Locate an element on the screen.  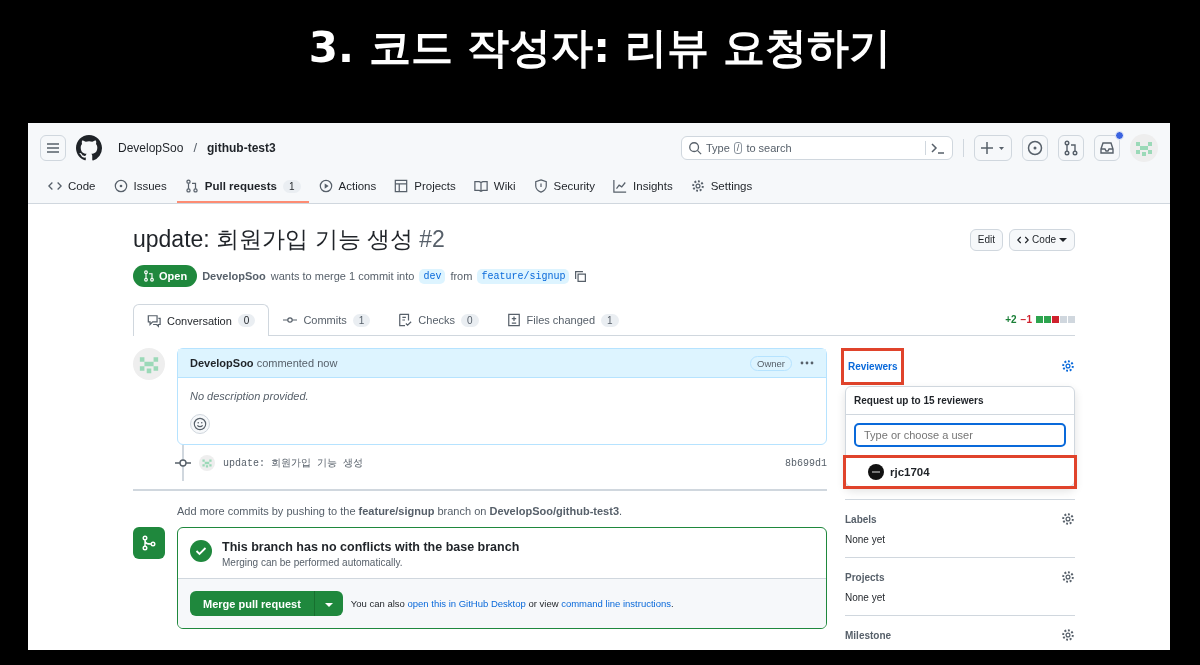
pull-requests-button is located at coordinates (1071, 147).